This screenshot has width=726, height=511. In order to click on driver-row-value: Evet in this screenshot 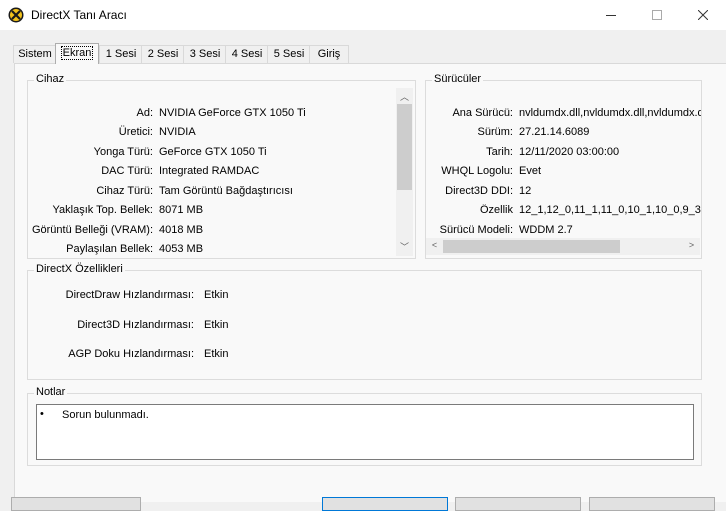, I will do `click(610, 171)`.